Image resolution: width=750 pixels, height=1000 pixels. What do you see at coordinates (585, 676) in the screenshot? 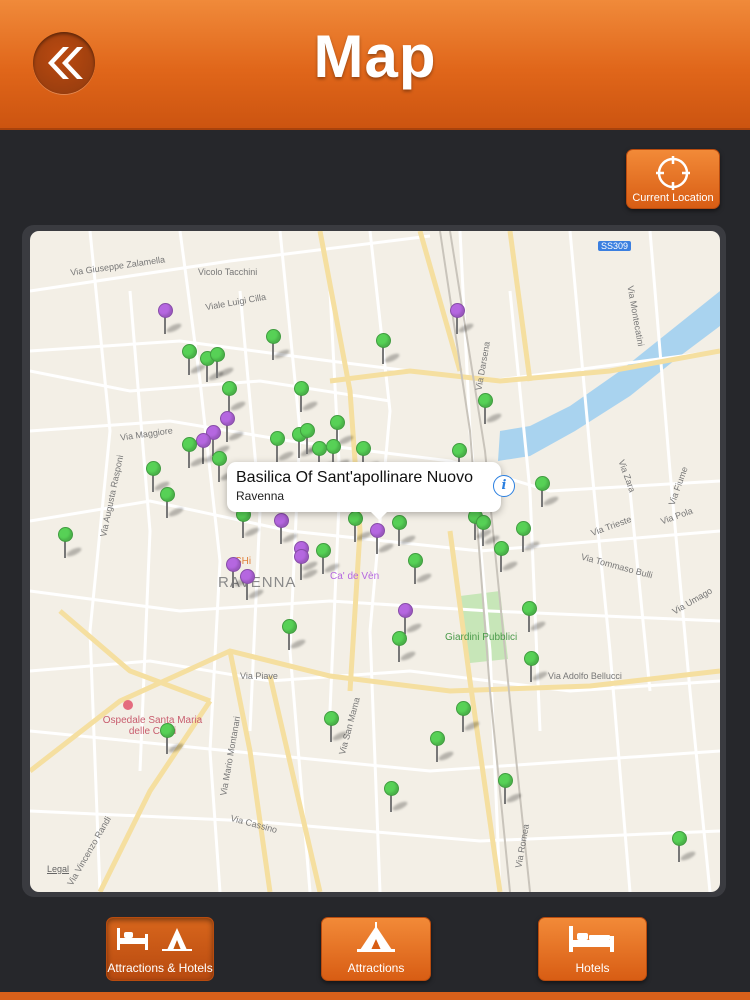
I see `street-label: Via Adolfo Bellucci` at bounding box center [585, 676].